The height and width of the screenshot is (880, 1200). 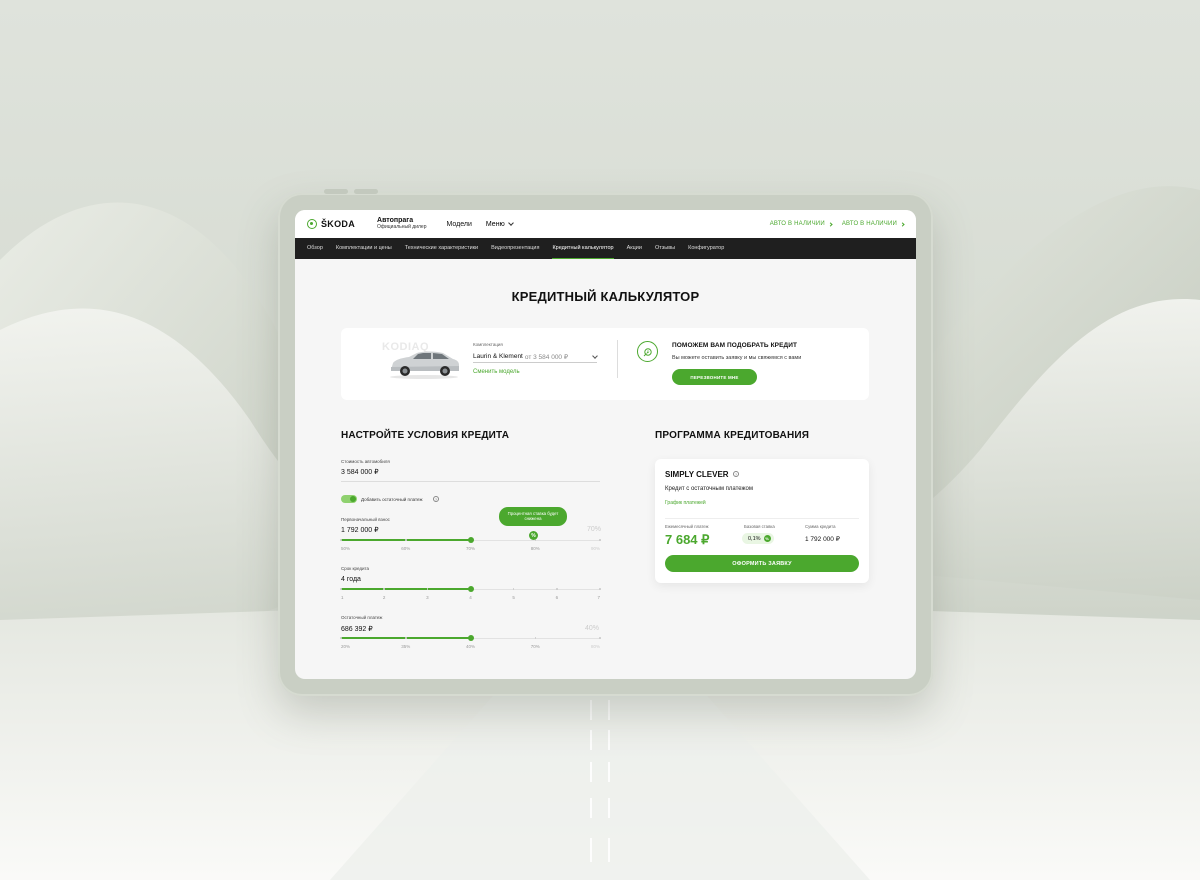 I want to click on base-rate-label: Базовая ставка, so click(x=759, y=526).